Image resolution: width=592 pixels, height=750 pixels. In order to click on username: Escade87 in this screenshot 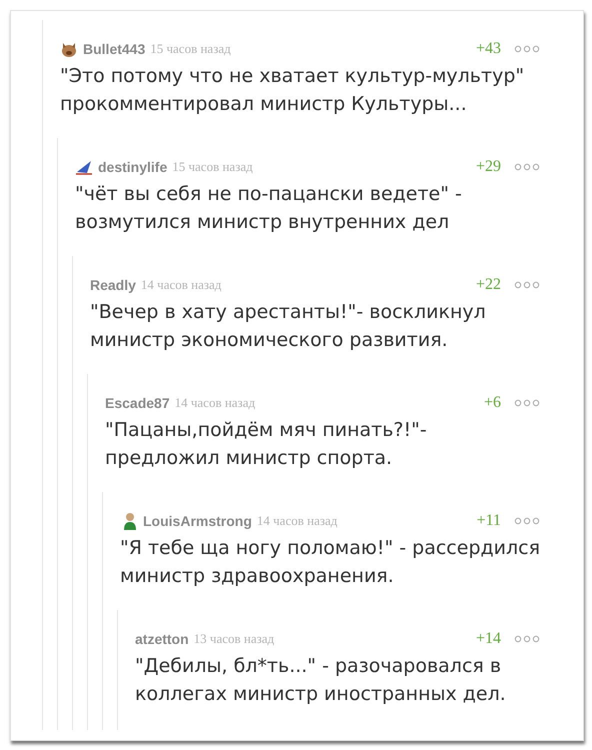, I will do `click(137, 403)`.